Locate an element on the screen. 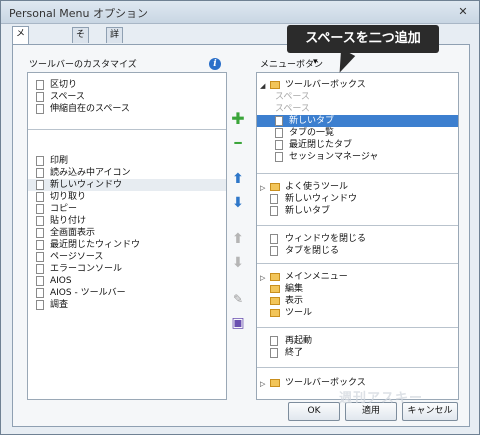 This screenshot has height=435, width=480. list-item: 新しいウィンドウ is located at coordinates (127, 185).